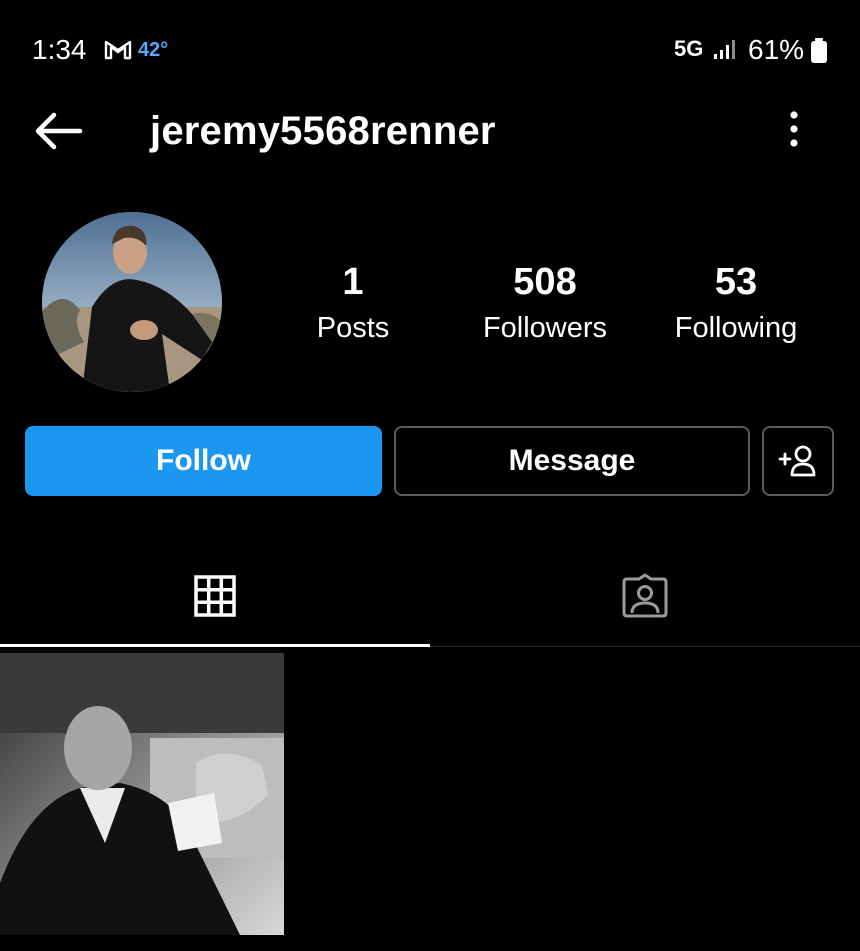  Describe the element at coordinates (689, 48) in the screenshot. I see `status-network: 5G` at that location.